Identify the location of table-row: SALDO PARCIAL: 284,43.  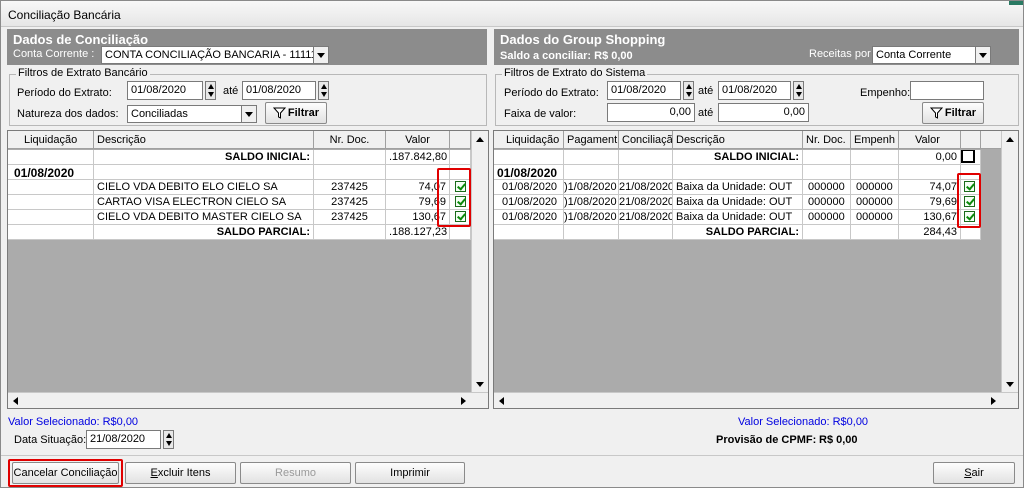
(737, 232).